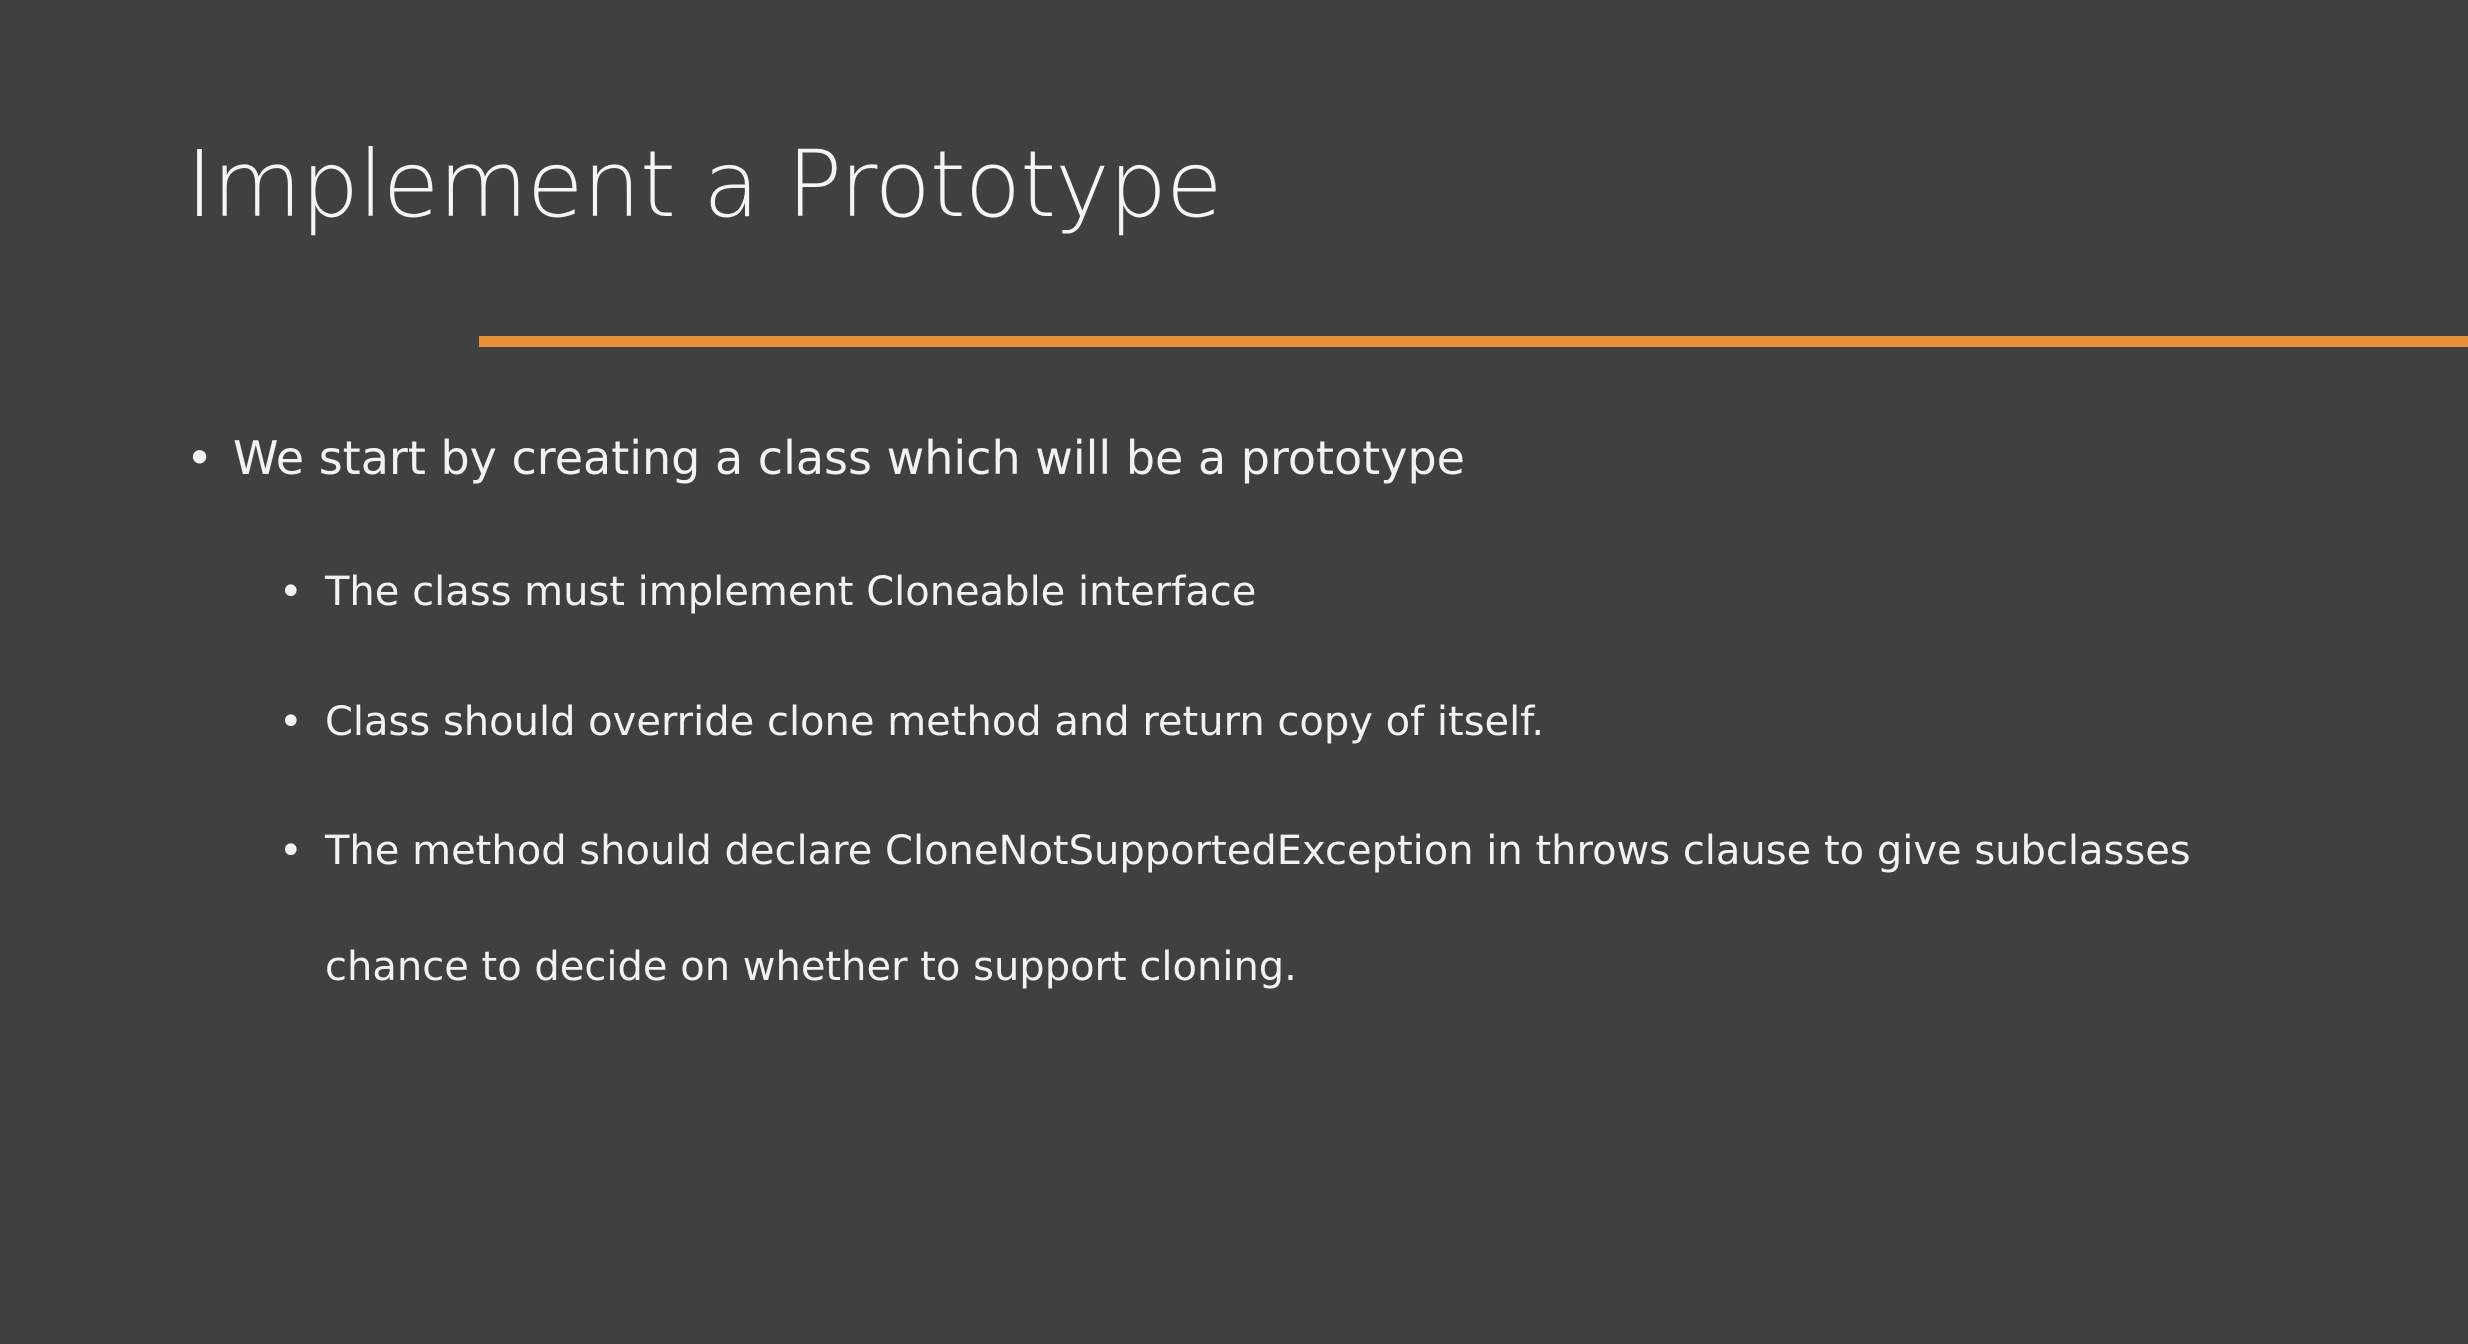 This screenshot has height=1344, width=2468. Describe the element at coordinates (704, 184) in the screenshot. I see `slide-title: Implement a Prototype` at that location.